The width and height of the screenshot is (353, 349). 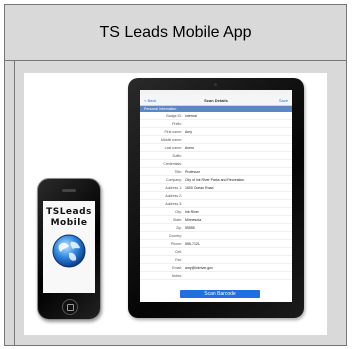 What do you see at coordinates (172, 163) in the screenshot?
I see `field-label: Credentials:` at bounding box center [172, 163].